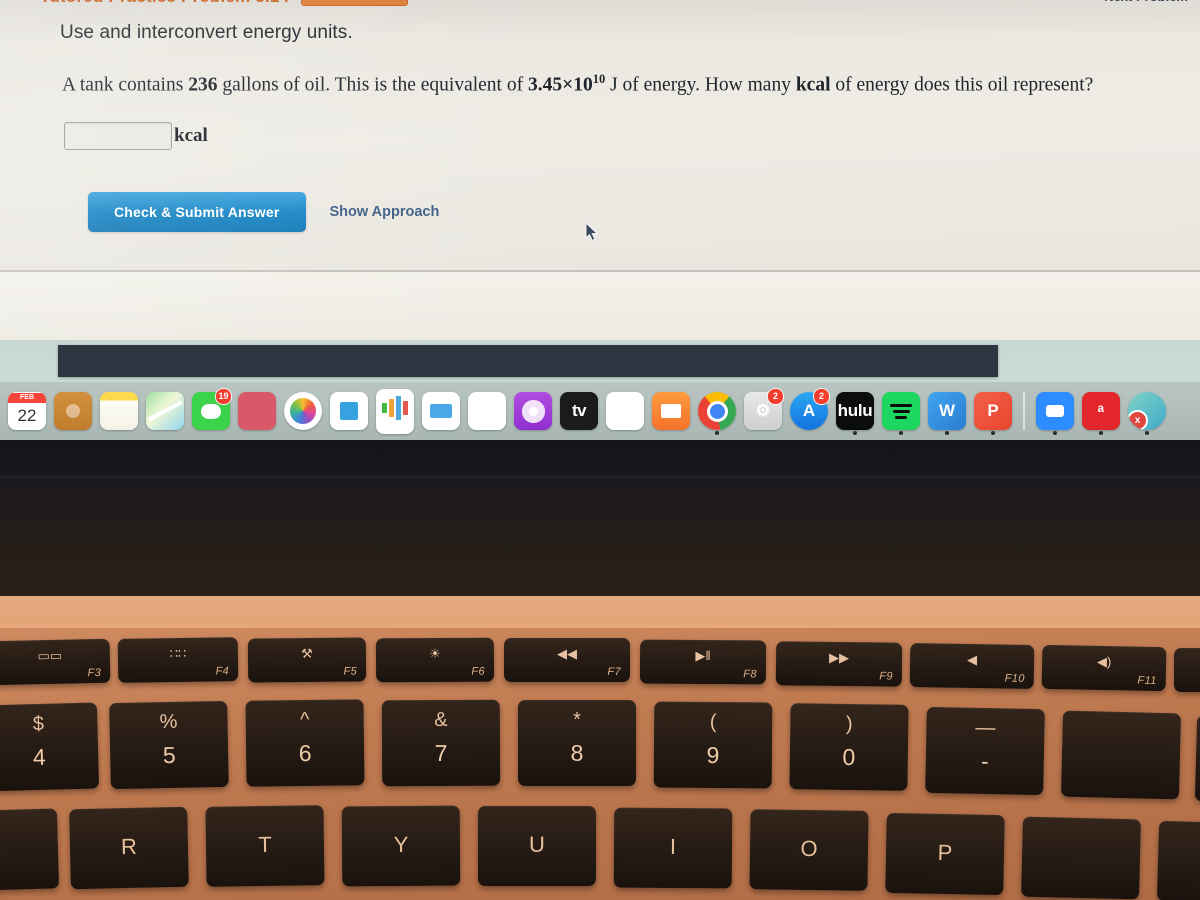 The width and height of the screenshot is (1200, 900). I want to click on key-r: R, so click(129, 848).